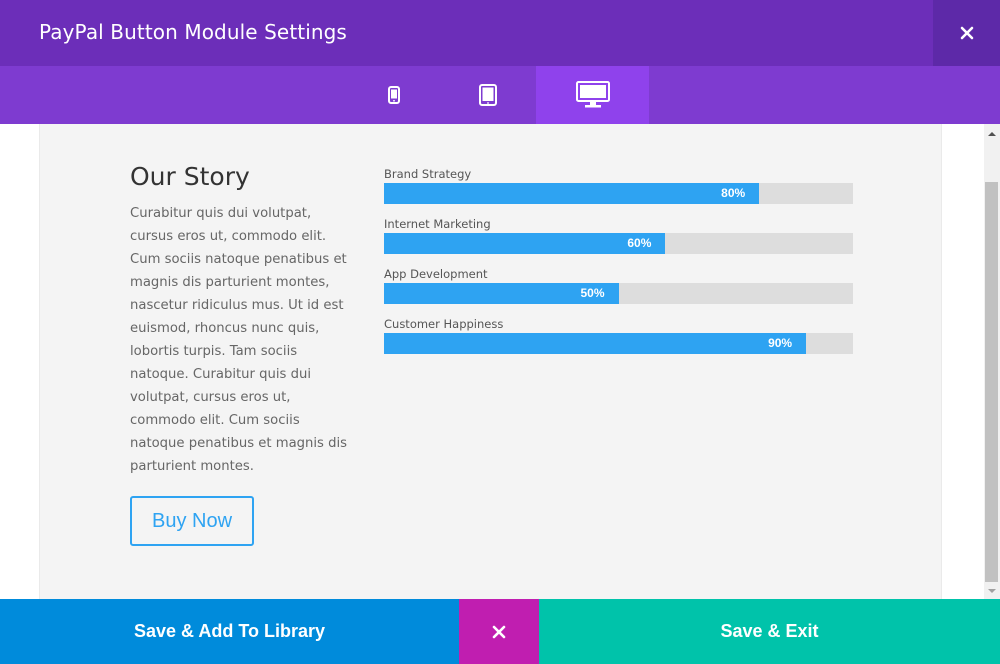  I want to click on bar-track: 50%, so click(618, 293).